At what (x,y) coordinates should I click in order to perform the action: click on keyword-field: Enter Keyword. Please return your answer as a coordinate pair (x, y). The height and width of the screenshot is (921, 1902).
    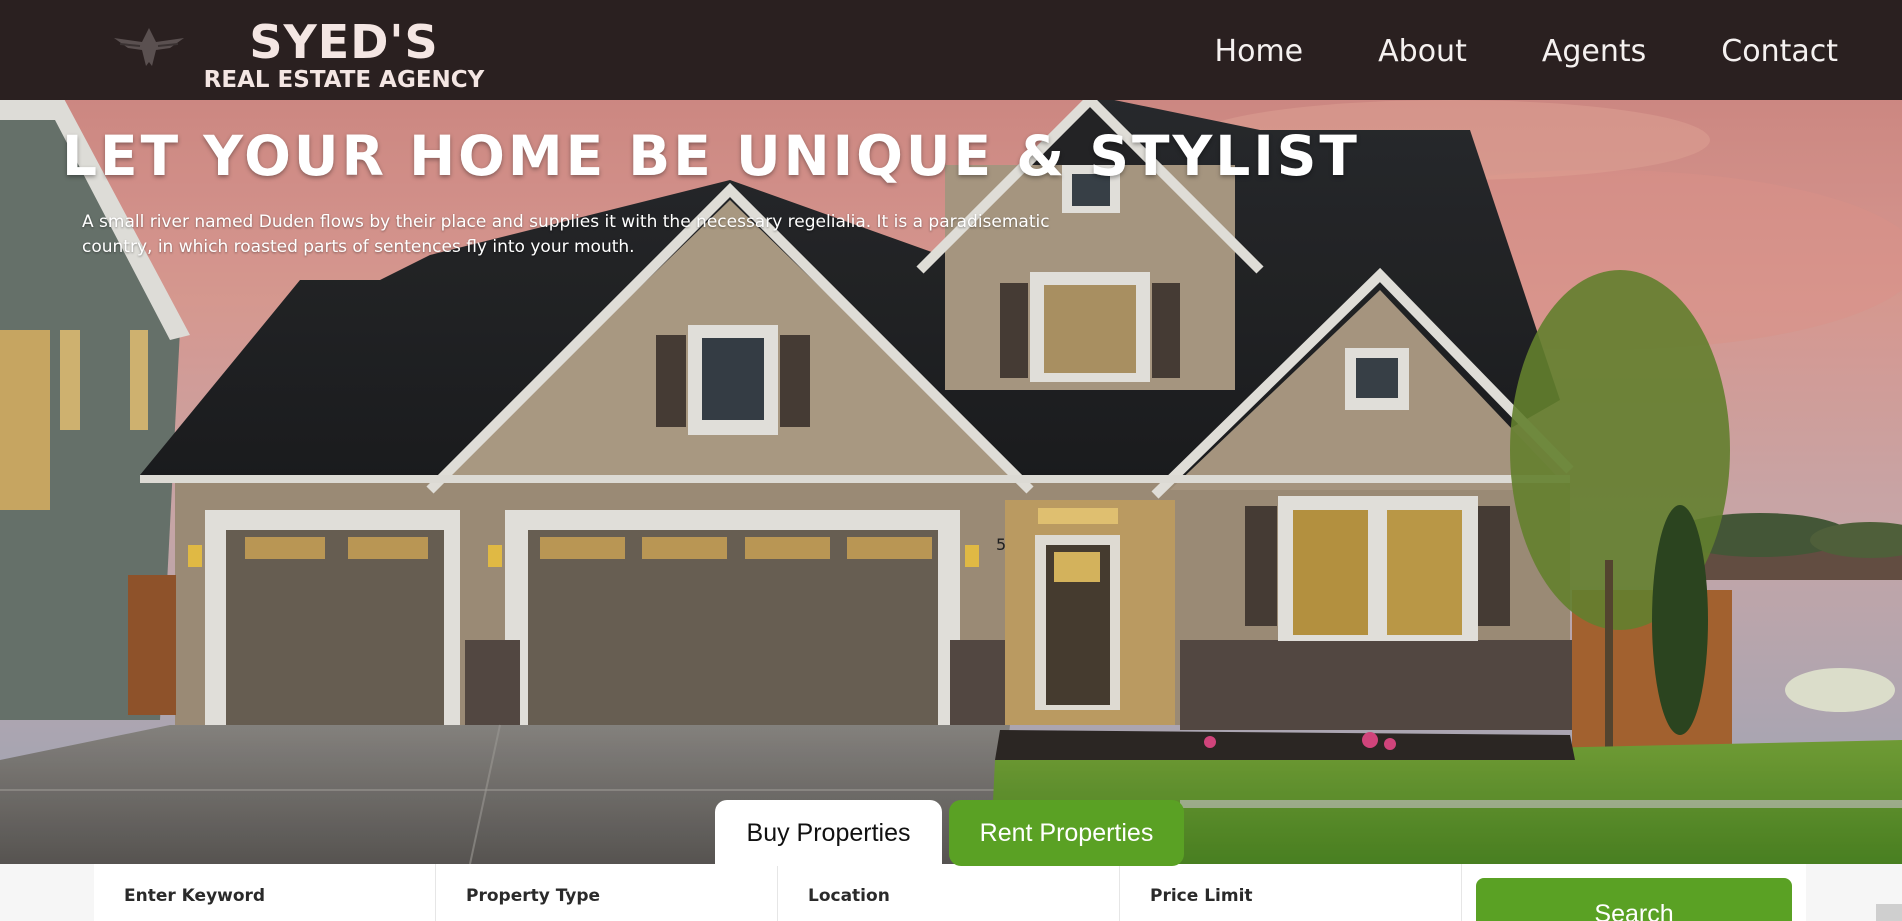
    Looking at the image, I should click on (265, 892).